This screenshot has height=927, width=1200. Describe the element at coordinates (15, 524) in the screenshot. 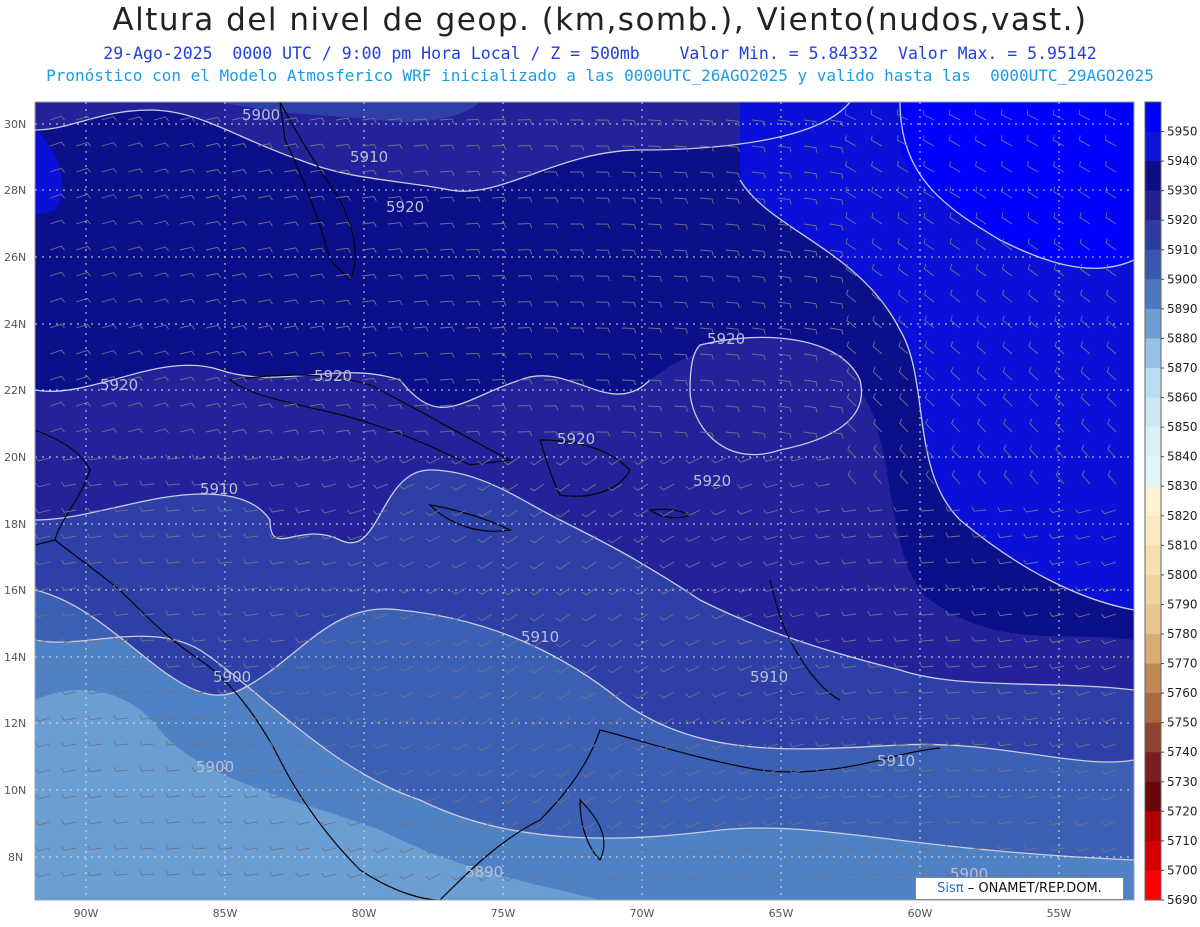

I see `lat-label: 18N` at that location.